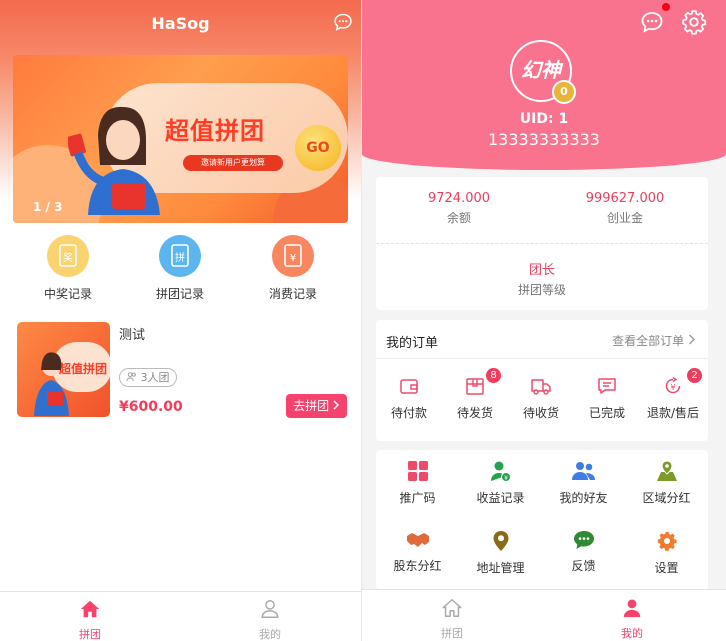 This screenshot has height=641, width=726. What do you see at coordinates (318, 148) in the screenshot?
I see `banner-go-badge: GO` at bounding box center [318, 148].